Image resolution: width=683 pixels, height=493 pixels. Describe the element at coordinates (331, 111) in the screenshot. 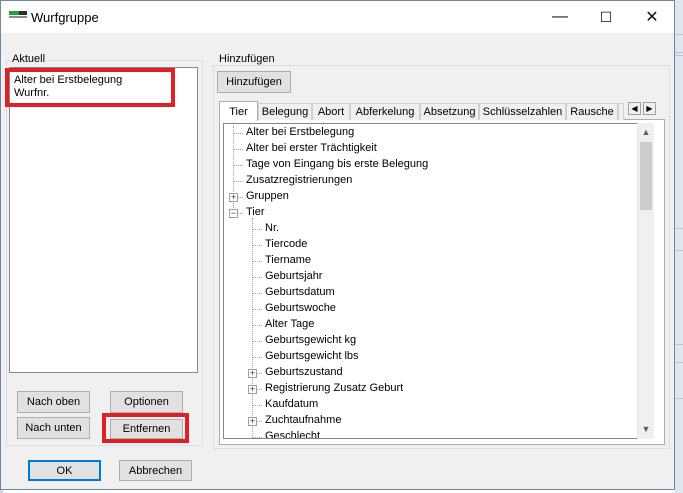

I see `tab-abort: Abort` at that location.